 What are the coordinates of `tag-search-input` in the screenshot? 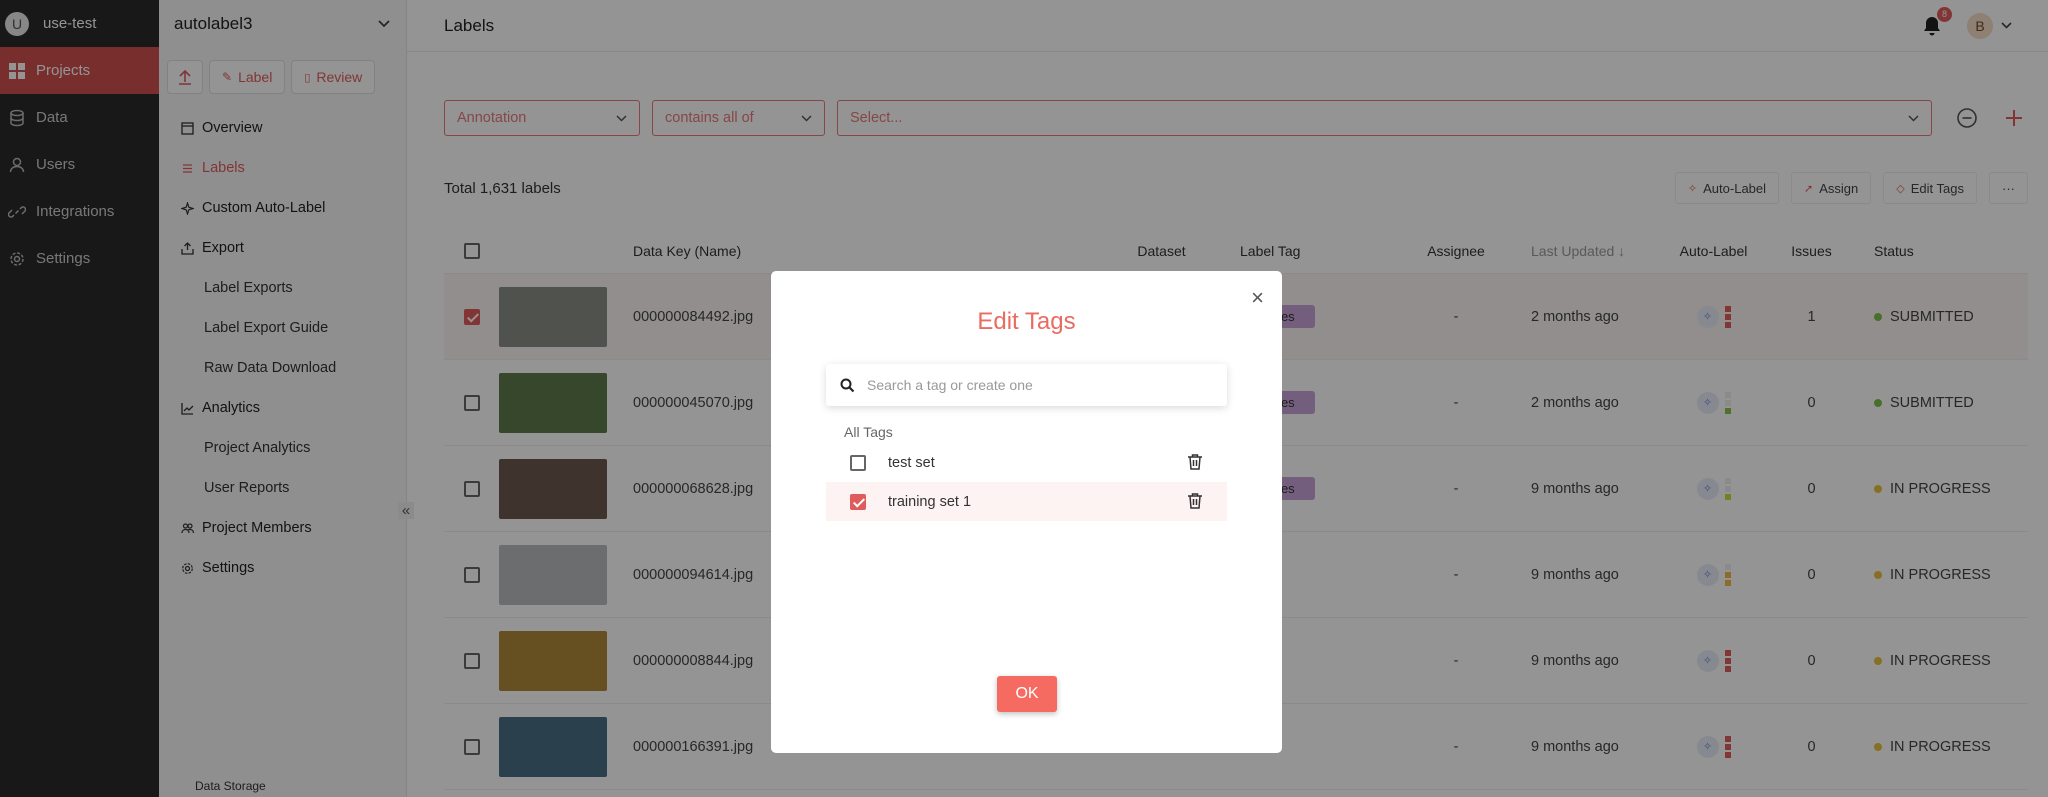 It's located at (1037, 385).